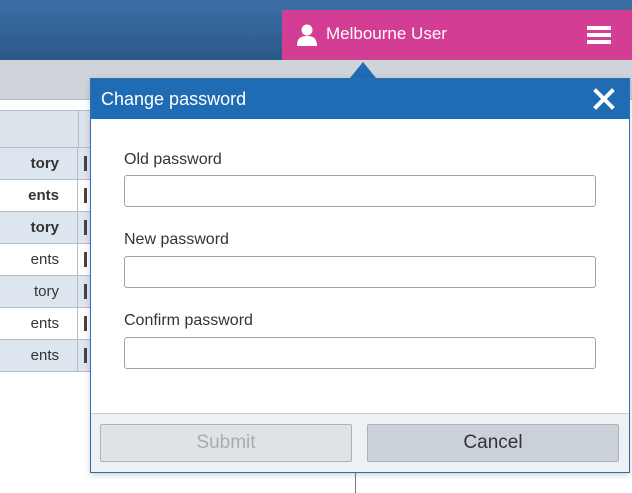 This screenshot has height=493, width=632. I want to click on hamburger-menu-icon, so click(599, 35).